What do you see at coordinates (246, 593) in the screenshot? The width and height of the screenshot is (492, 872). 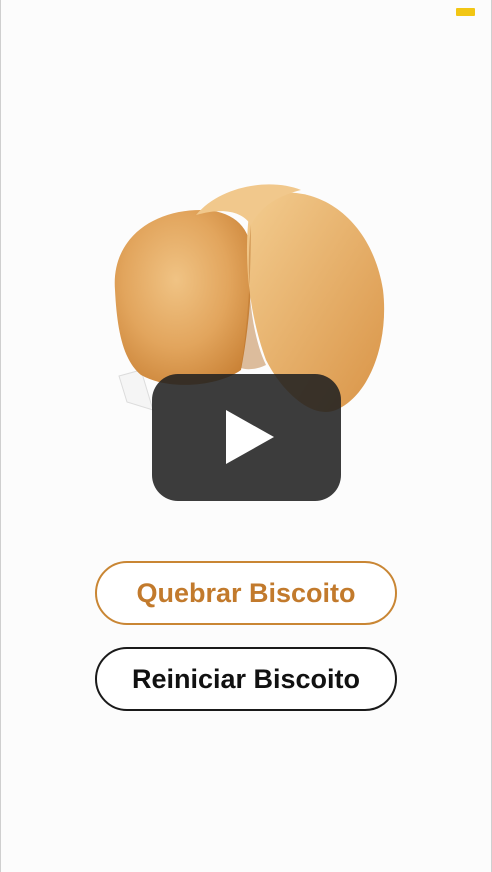 I see `break-cookie-button: Quebrar Biscoito` at bounding box center [246, 593].